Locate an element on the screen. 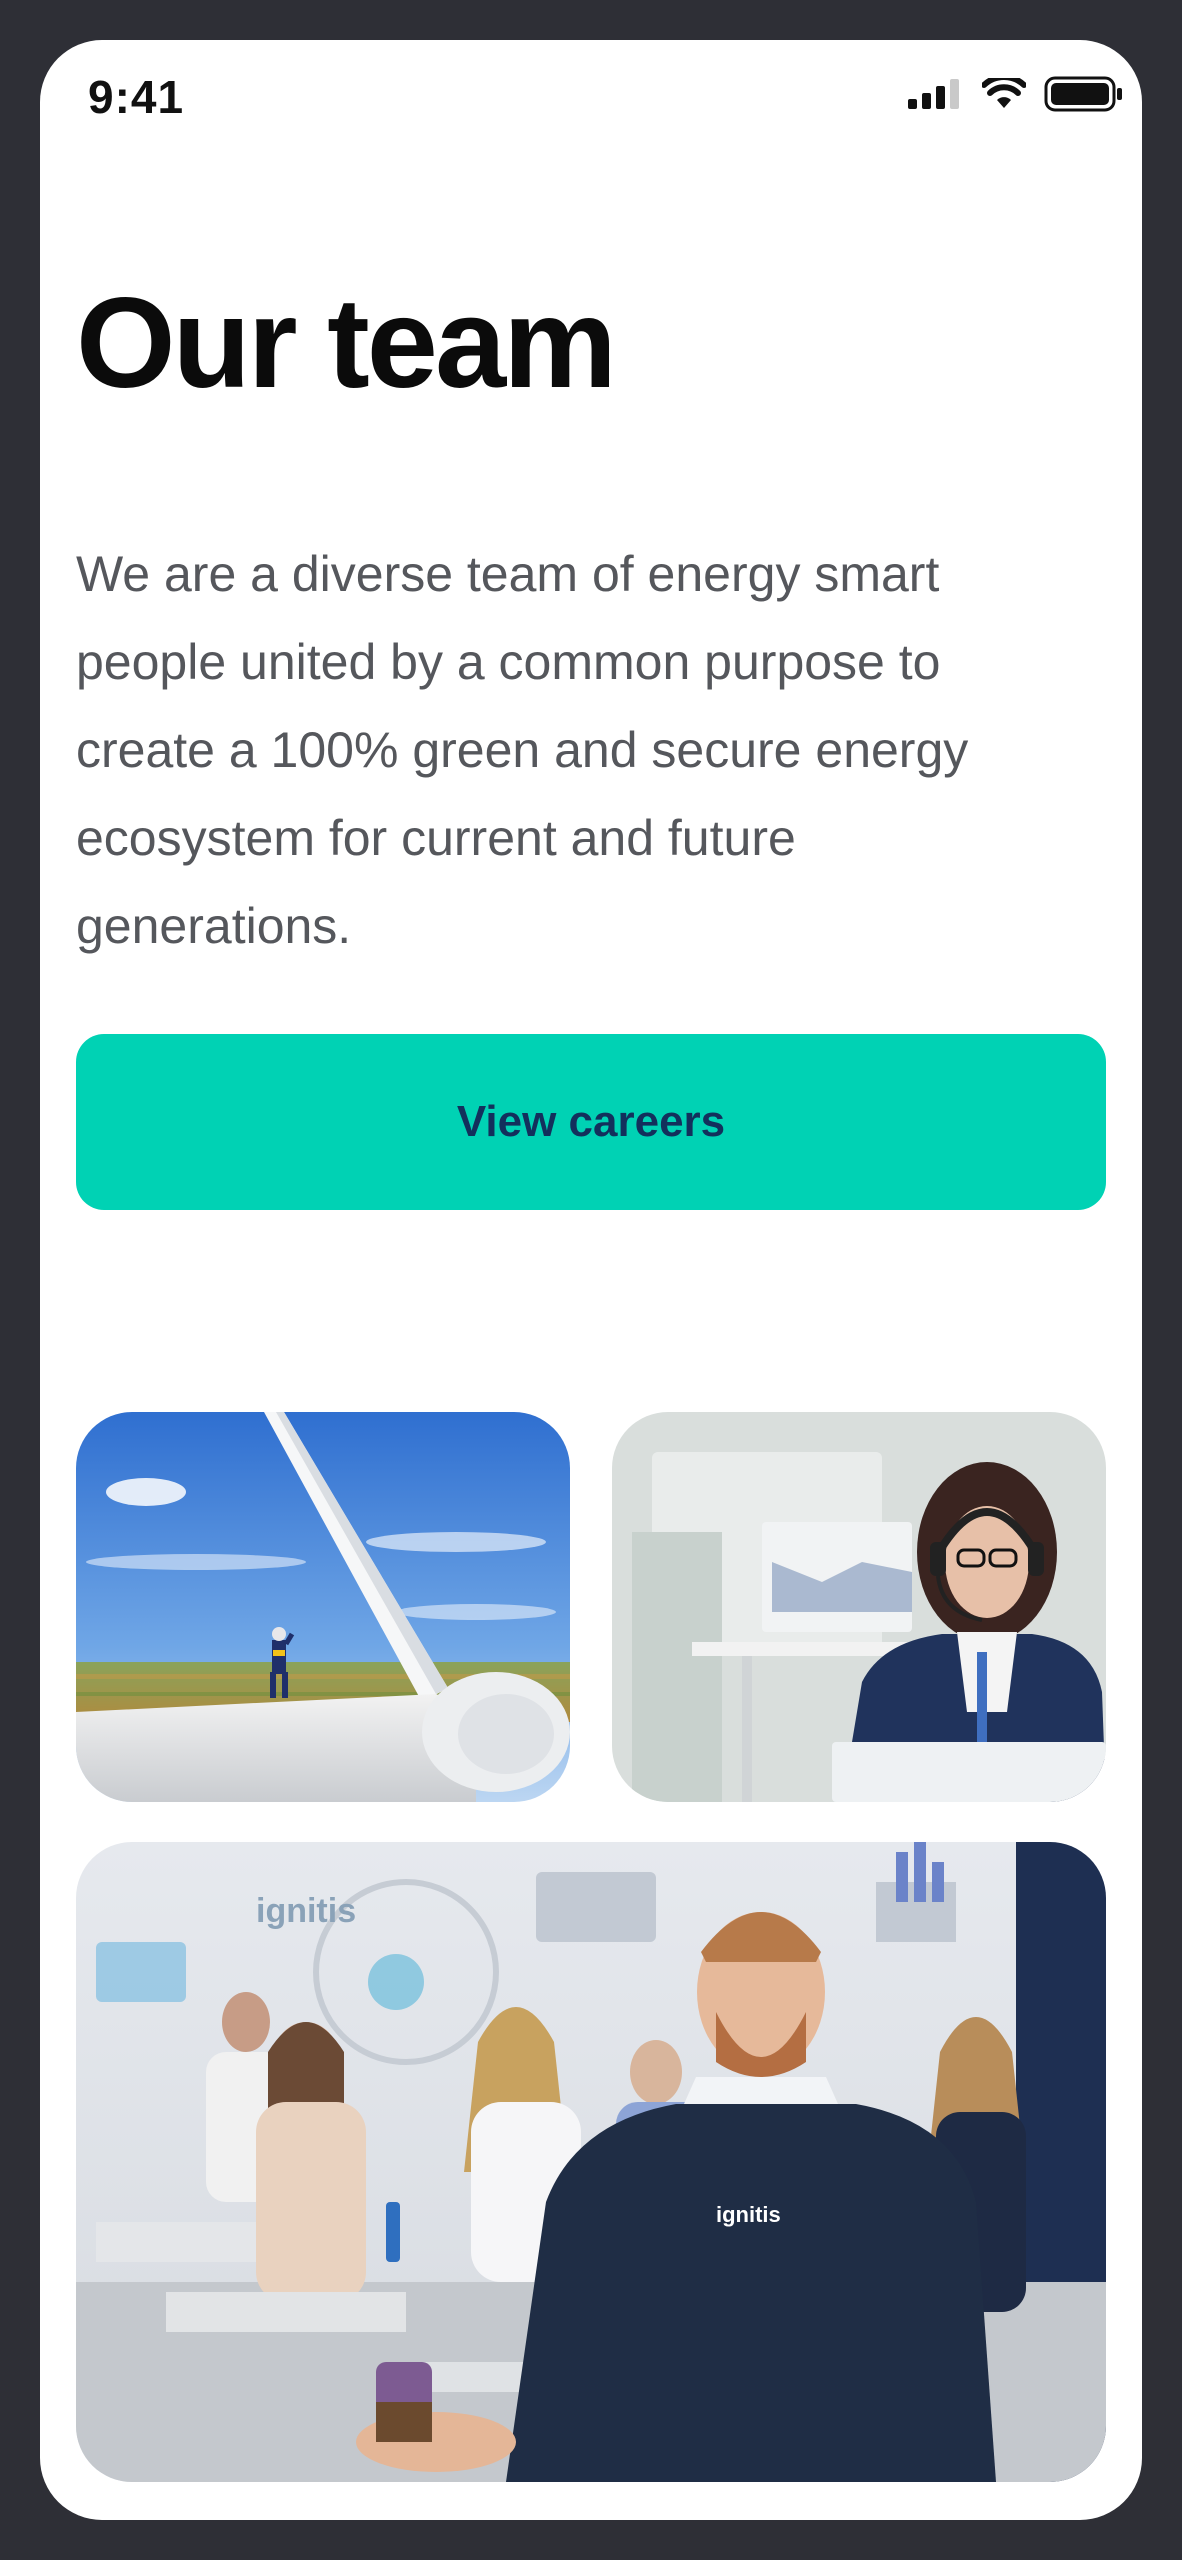  wifi-icon is located at coordinates (1004, 93).